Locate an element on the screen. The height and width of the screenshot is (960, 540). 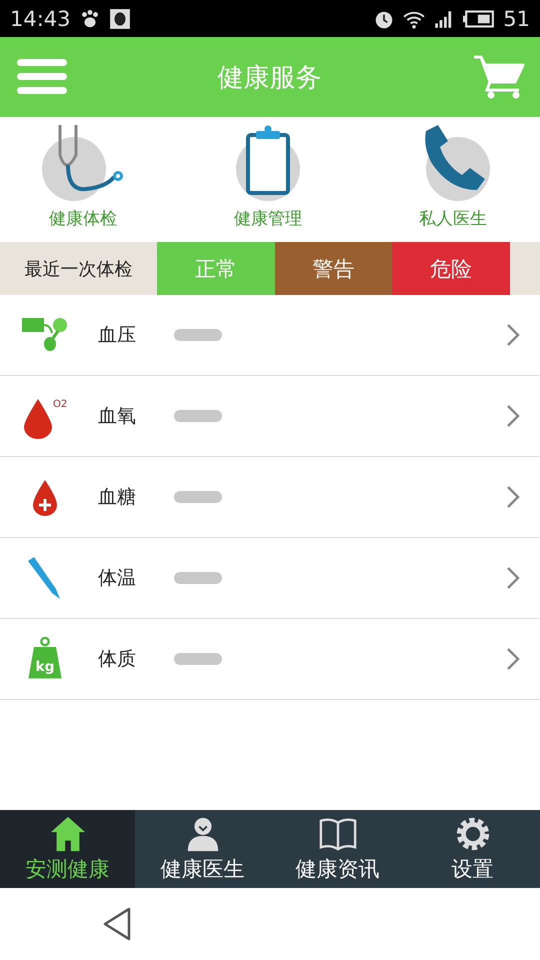
clock-time: 14:43 is located at coordinates (40, 18).